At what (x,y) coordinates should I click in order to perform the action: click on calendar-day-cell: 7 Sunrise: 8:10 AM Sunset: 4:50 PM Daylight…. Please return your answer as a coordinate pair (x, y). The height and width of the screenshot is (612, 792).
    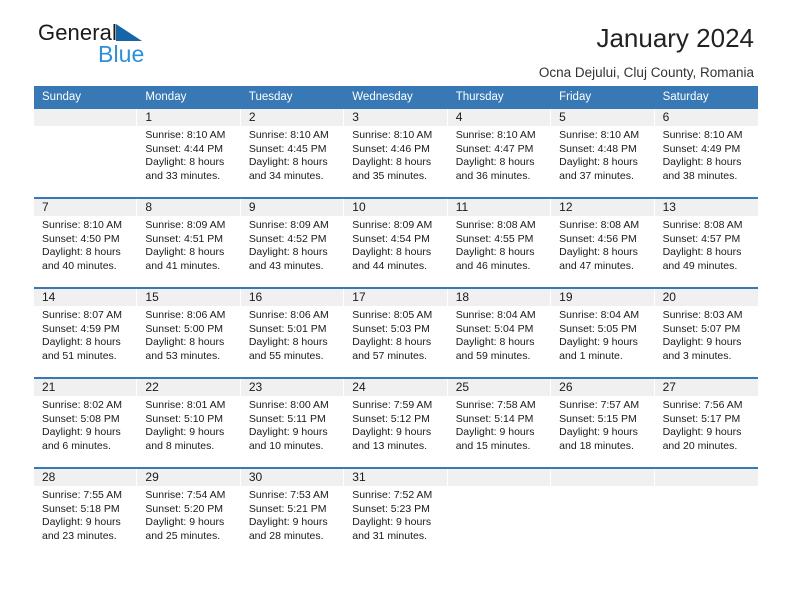
    Looking at the image, I should click on (86, 243).